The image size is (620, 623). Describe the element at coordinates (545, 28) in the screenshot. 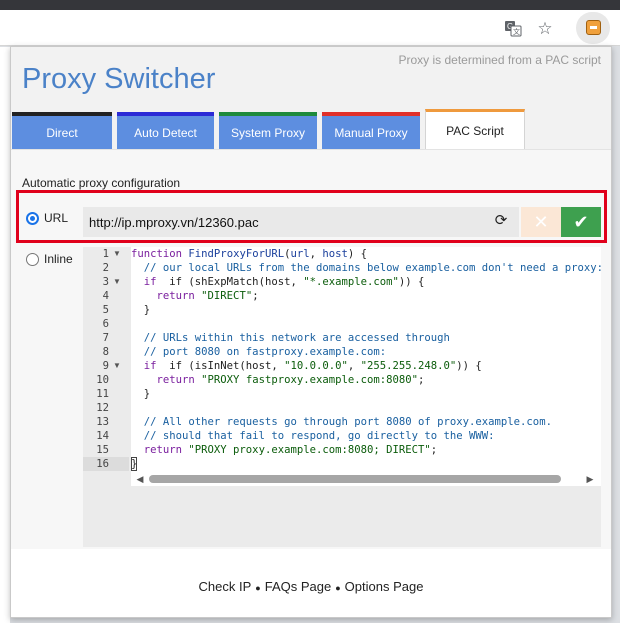

I see `bookmark-star-icon: ☆` at that location.